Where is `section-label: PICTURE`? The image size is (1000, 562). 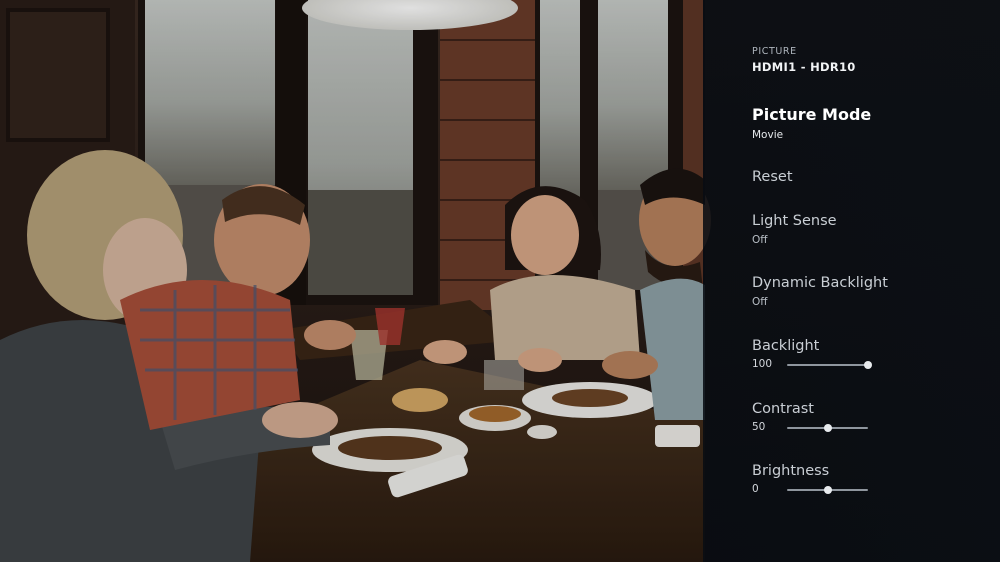 section-label: PICTURE is located at coordinates (774, 51).